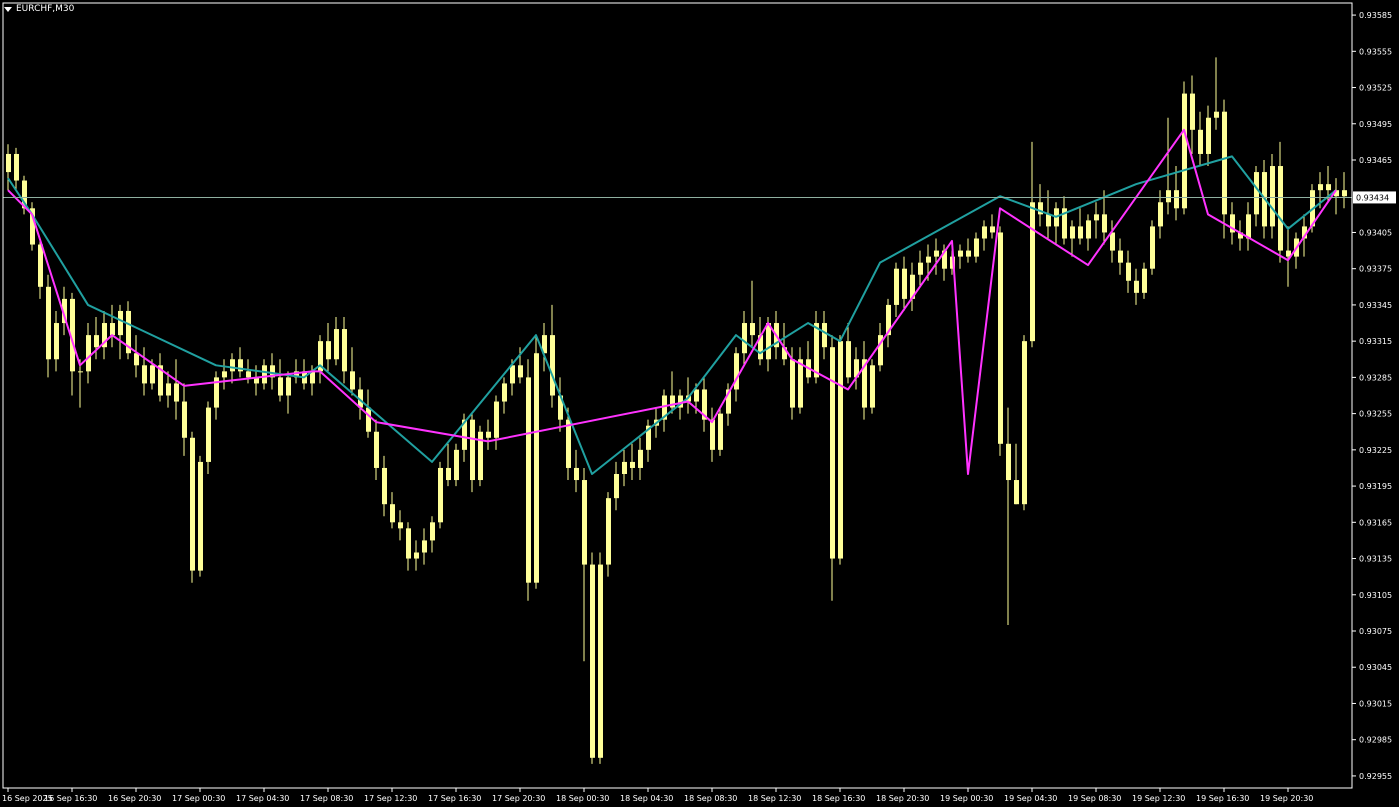 This screenshot has height=807, width=1399. I want to click on y-tick-label: 0.93405, so click(1375, 232).